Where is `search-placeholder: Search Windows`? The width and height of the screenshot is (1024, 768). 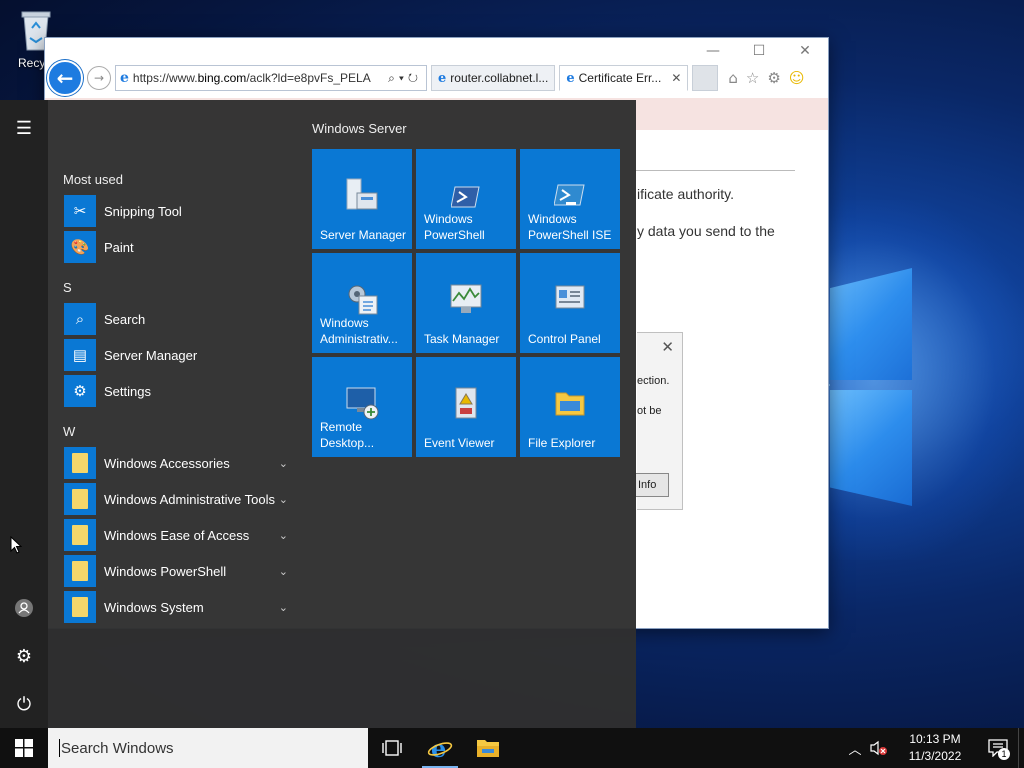 search-placeholder: Search Windows is located at coordinates (117, 748).